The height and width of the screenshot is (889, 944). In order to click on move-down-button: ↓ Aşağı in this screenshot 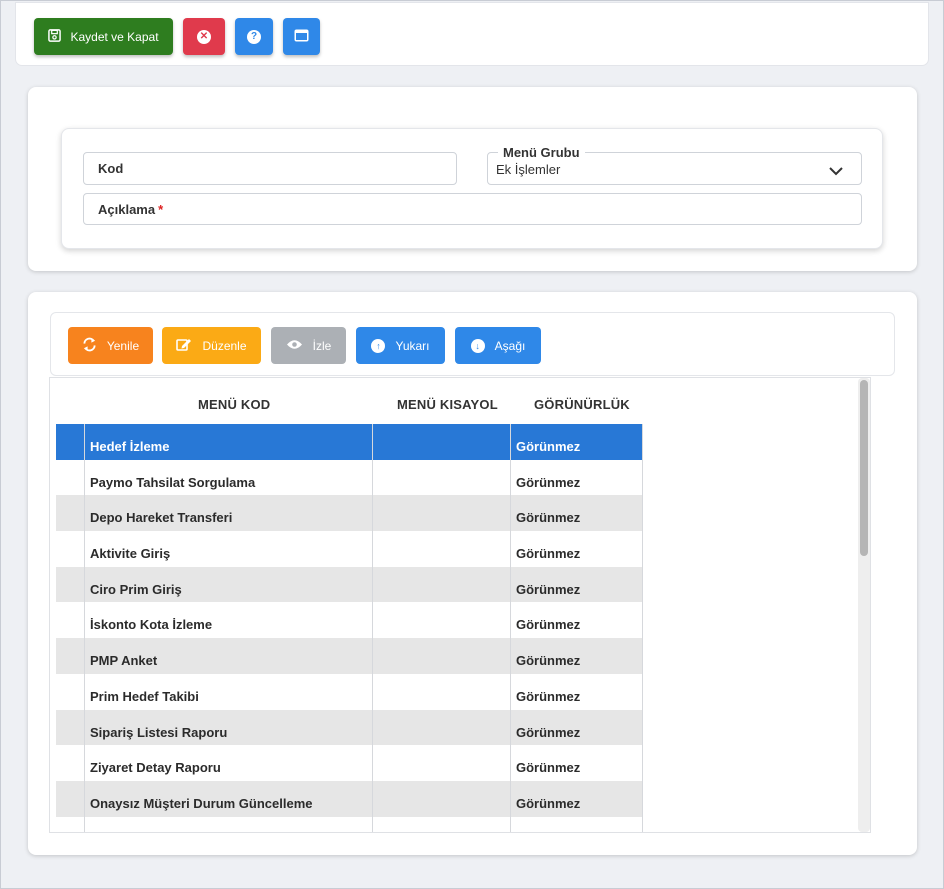, I will do `click(498, 345)`.